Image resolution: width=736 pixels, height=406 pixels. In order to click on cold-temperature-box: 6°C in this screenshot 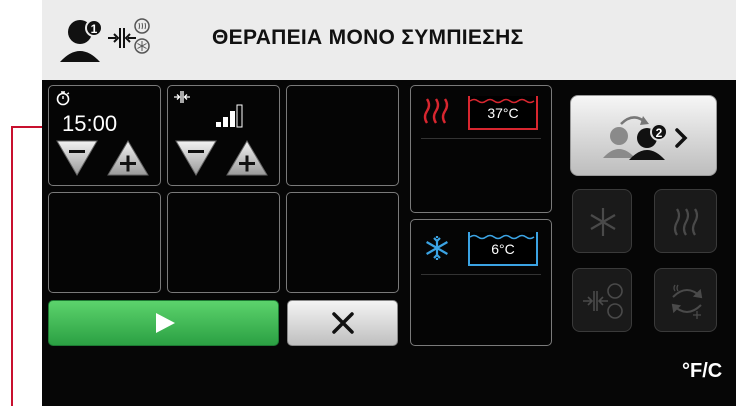, I will do `click(503, 249)`.